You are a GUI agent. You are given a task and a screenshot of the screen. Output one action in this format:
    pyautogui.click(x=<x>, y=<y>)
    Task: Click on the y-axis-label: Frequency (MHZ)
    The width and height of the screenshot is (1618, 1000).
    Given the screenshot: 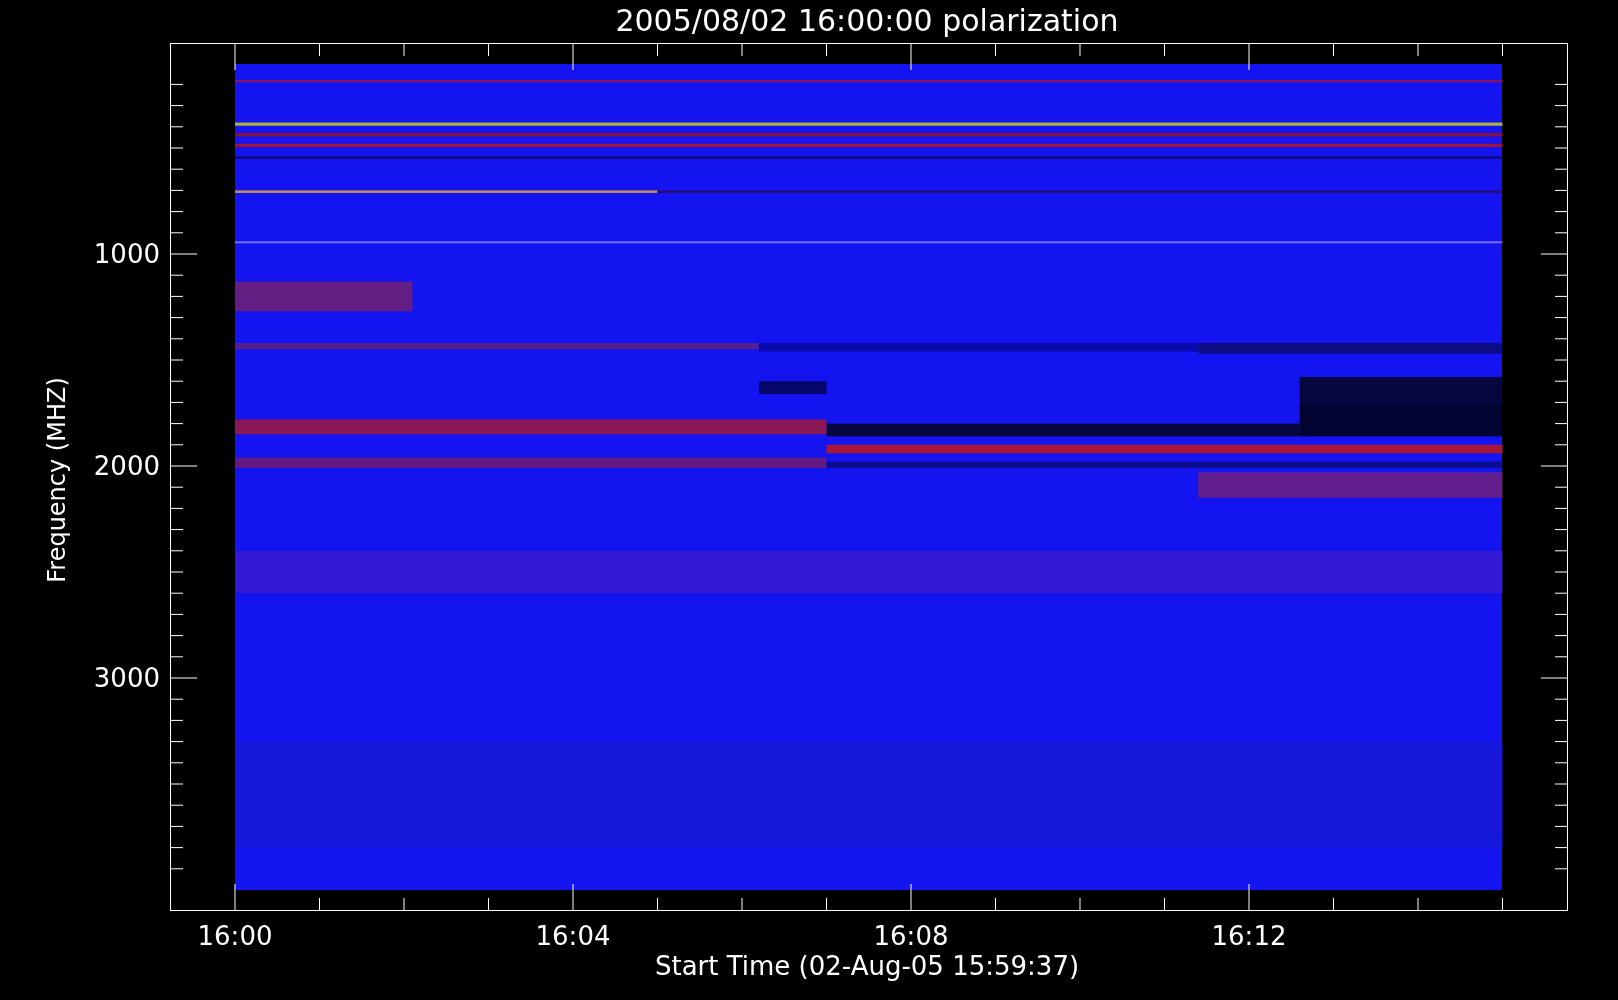 What is the action you would take?
    pyautogui.click(x=57, y=480)
    